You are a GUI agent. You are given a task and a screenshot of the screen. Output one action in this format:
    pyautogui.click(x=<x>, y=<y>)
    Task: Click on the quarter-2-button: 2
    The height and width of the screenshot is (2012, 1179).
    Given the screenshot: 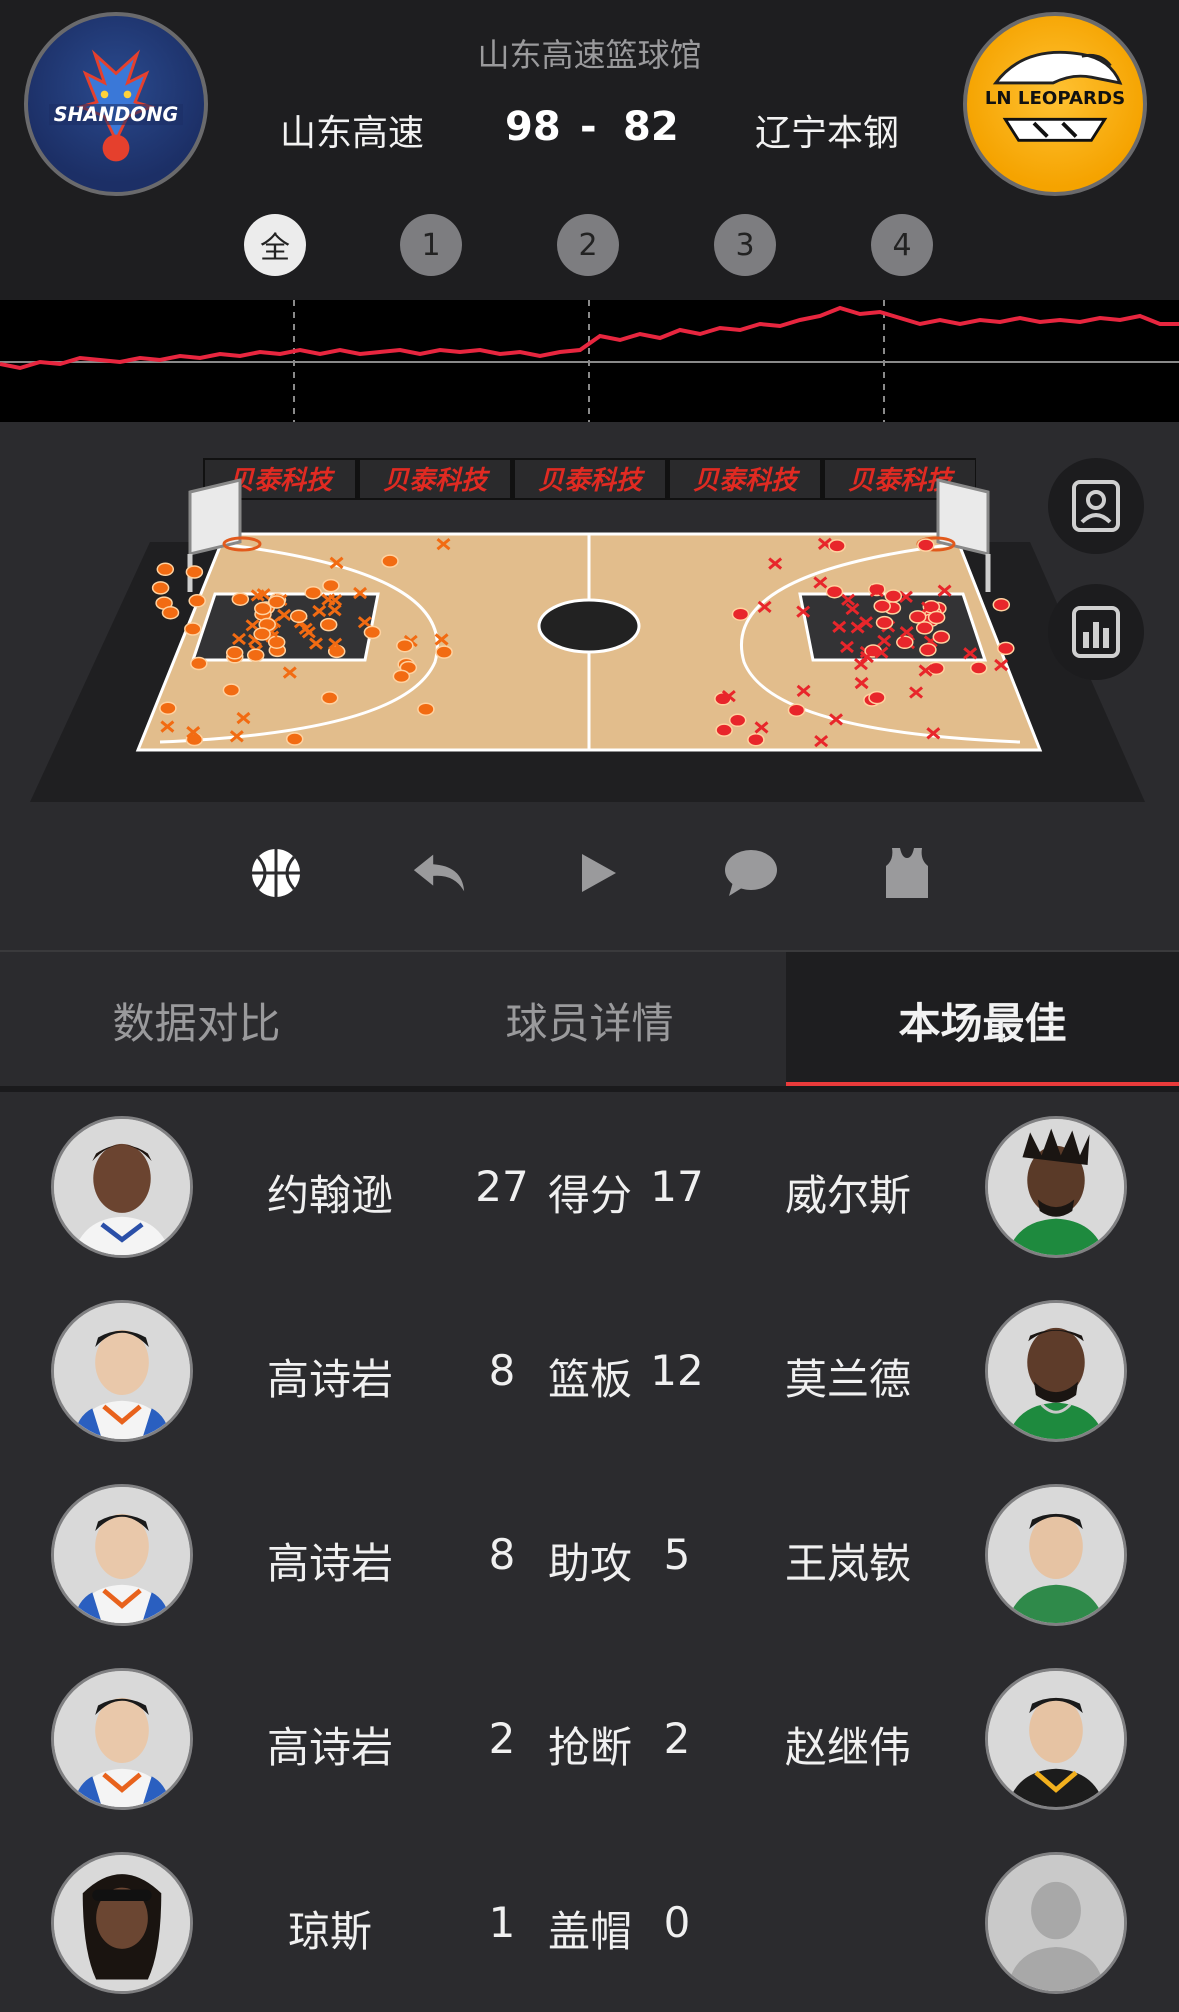 What is the action you would take?
    pyautogui.click(x=588, y=245)
    